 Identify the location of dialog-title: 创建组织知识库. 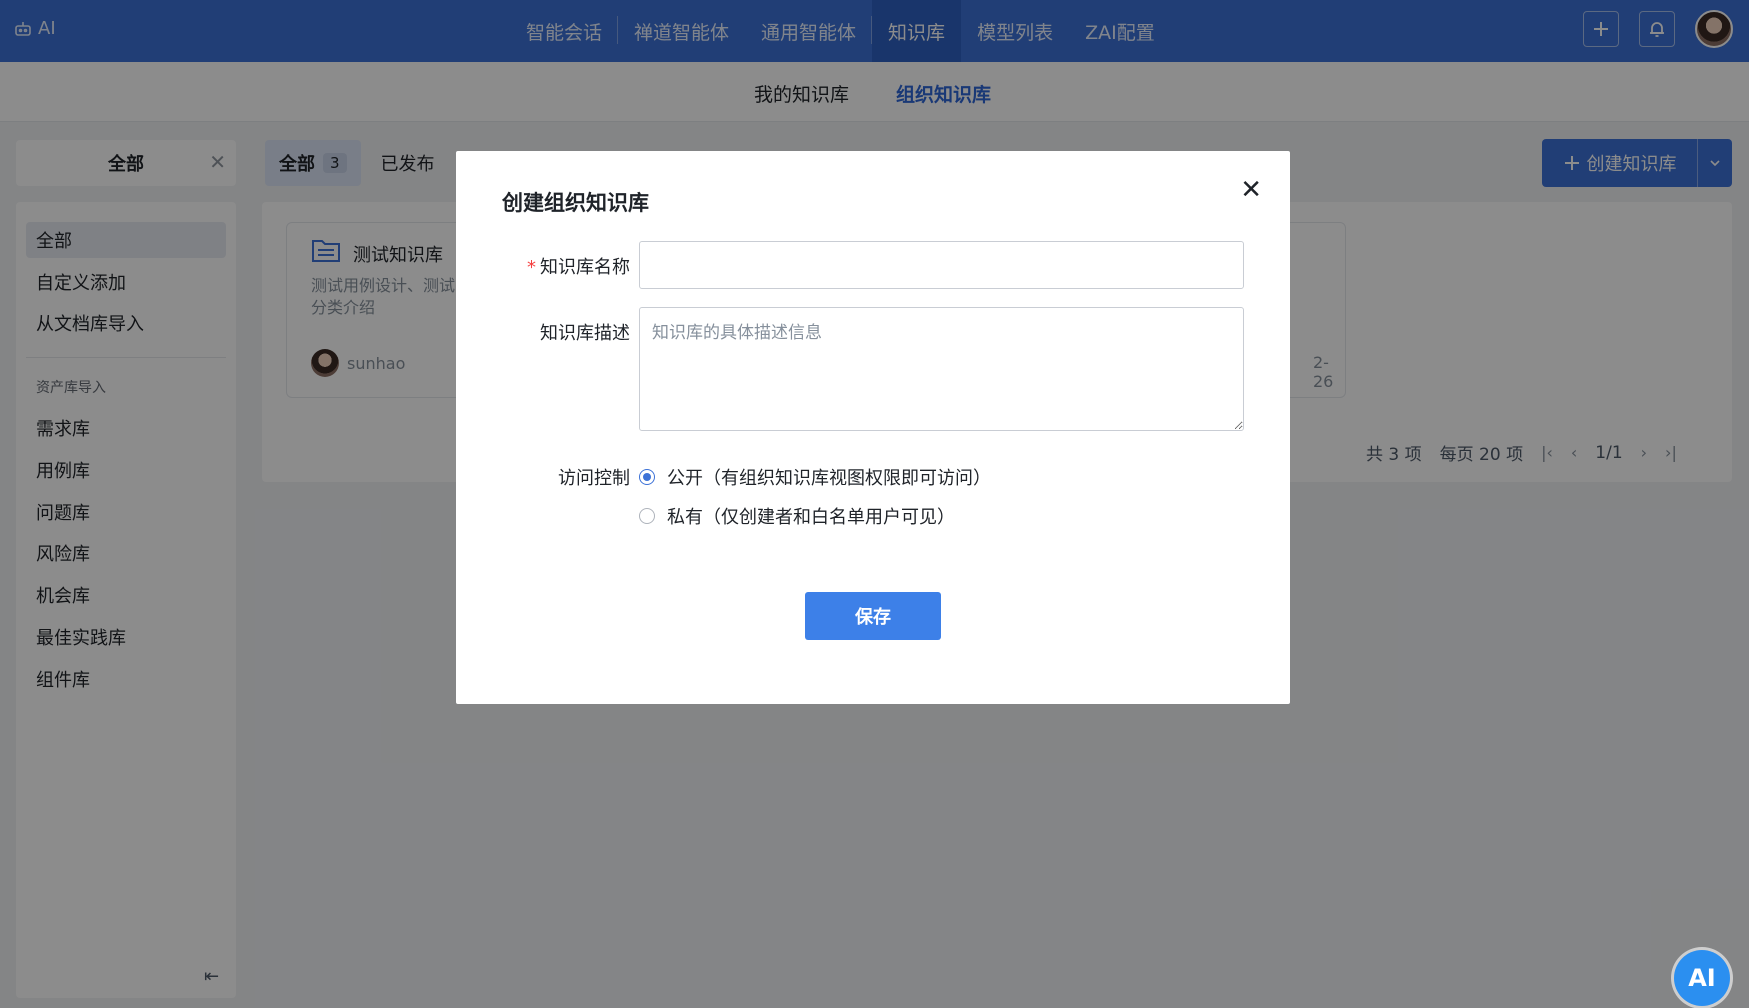
(575, 203).